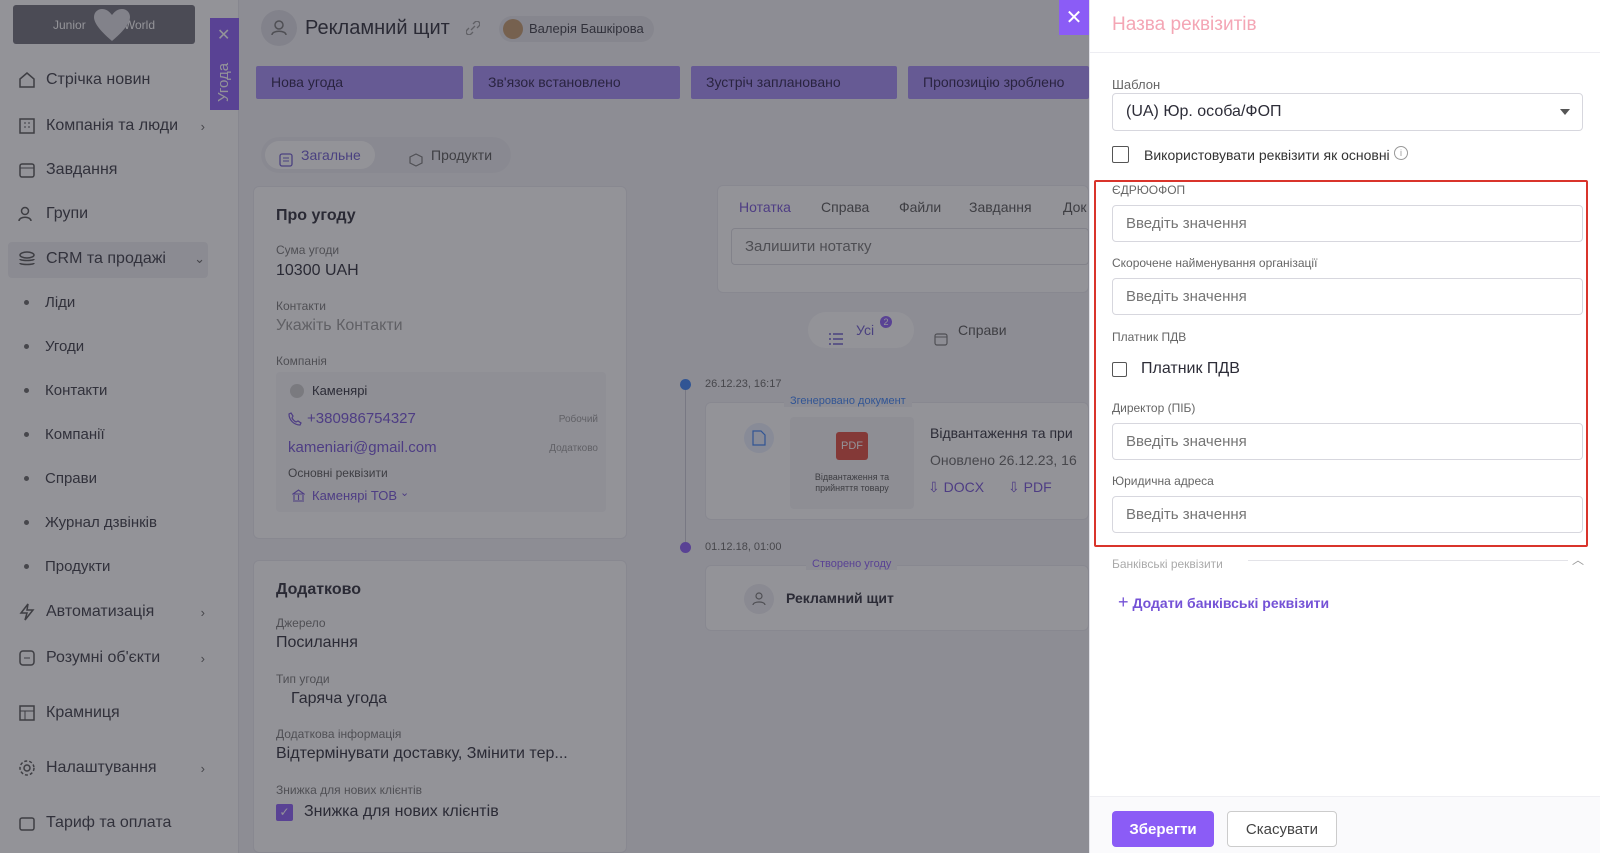 The width and height of the screenshot is (1600, 853). Describe the element at coordinates (117, 612) in the screenshot. I see `sidebar-item-automation: Автоматизація ›` at that location.